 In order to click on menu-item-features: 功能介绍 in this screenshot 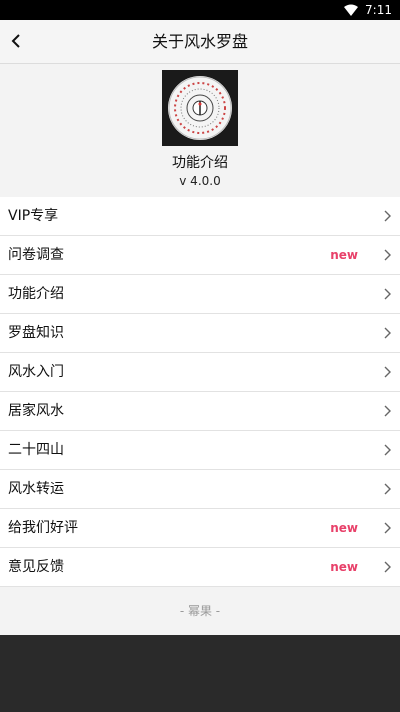, I will do `click(200, 294)`.